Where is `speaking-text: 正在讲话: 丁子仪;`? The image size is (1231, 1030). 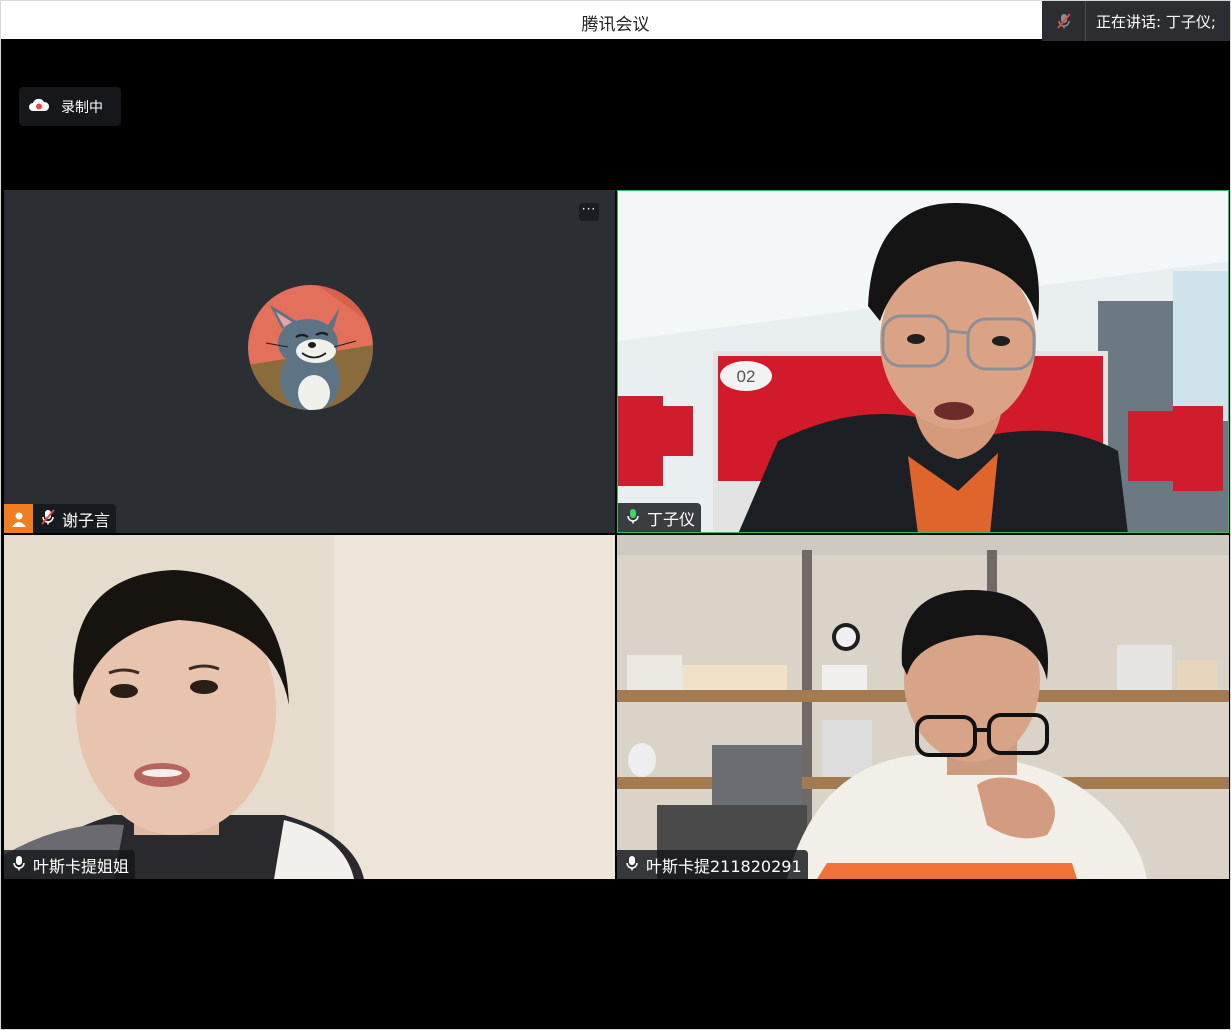
speaking-text: 正在讲话: 丁子仪; is located at coordinates (1156, 21).